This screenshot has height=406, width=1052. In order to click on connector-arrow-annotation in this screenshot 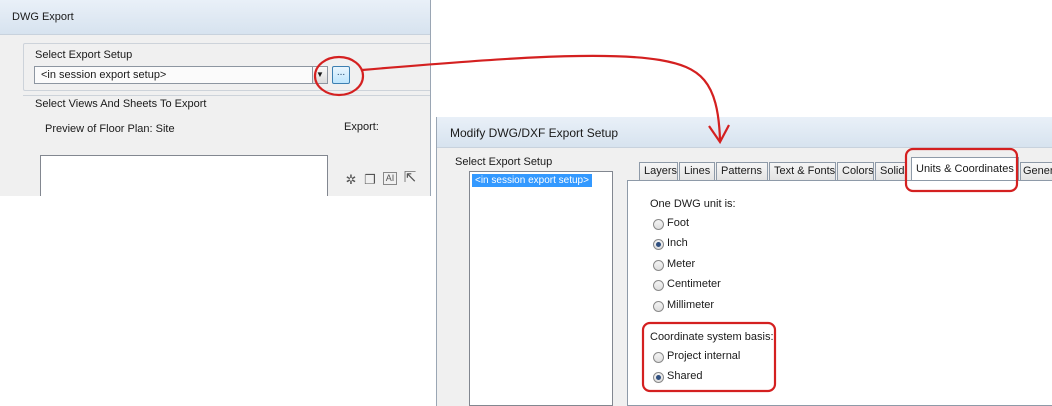, I will do `click(541, 97)`.